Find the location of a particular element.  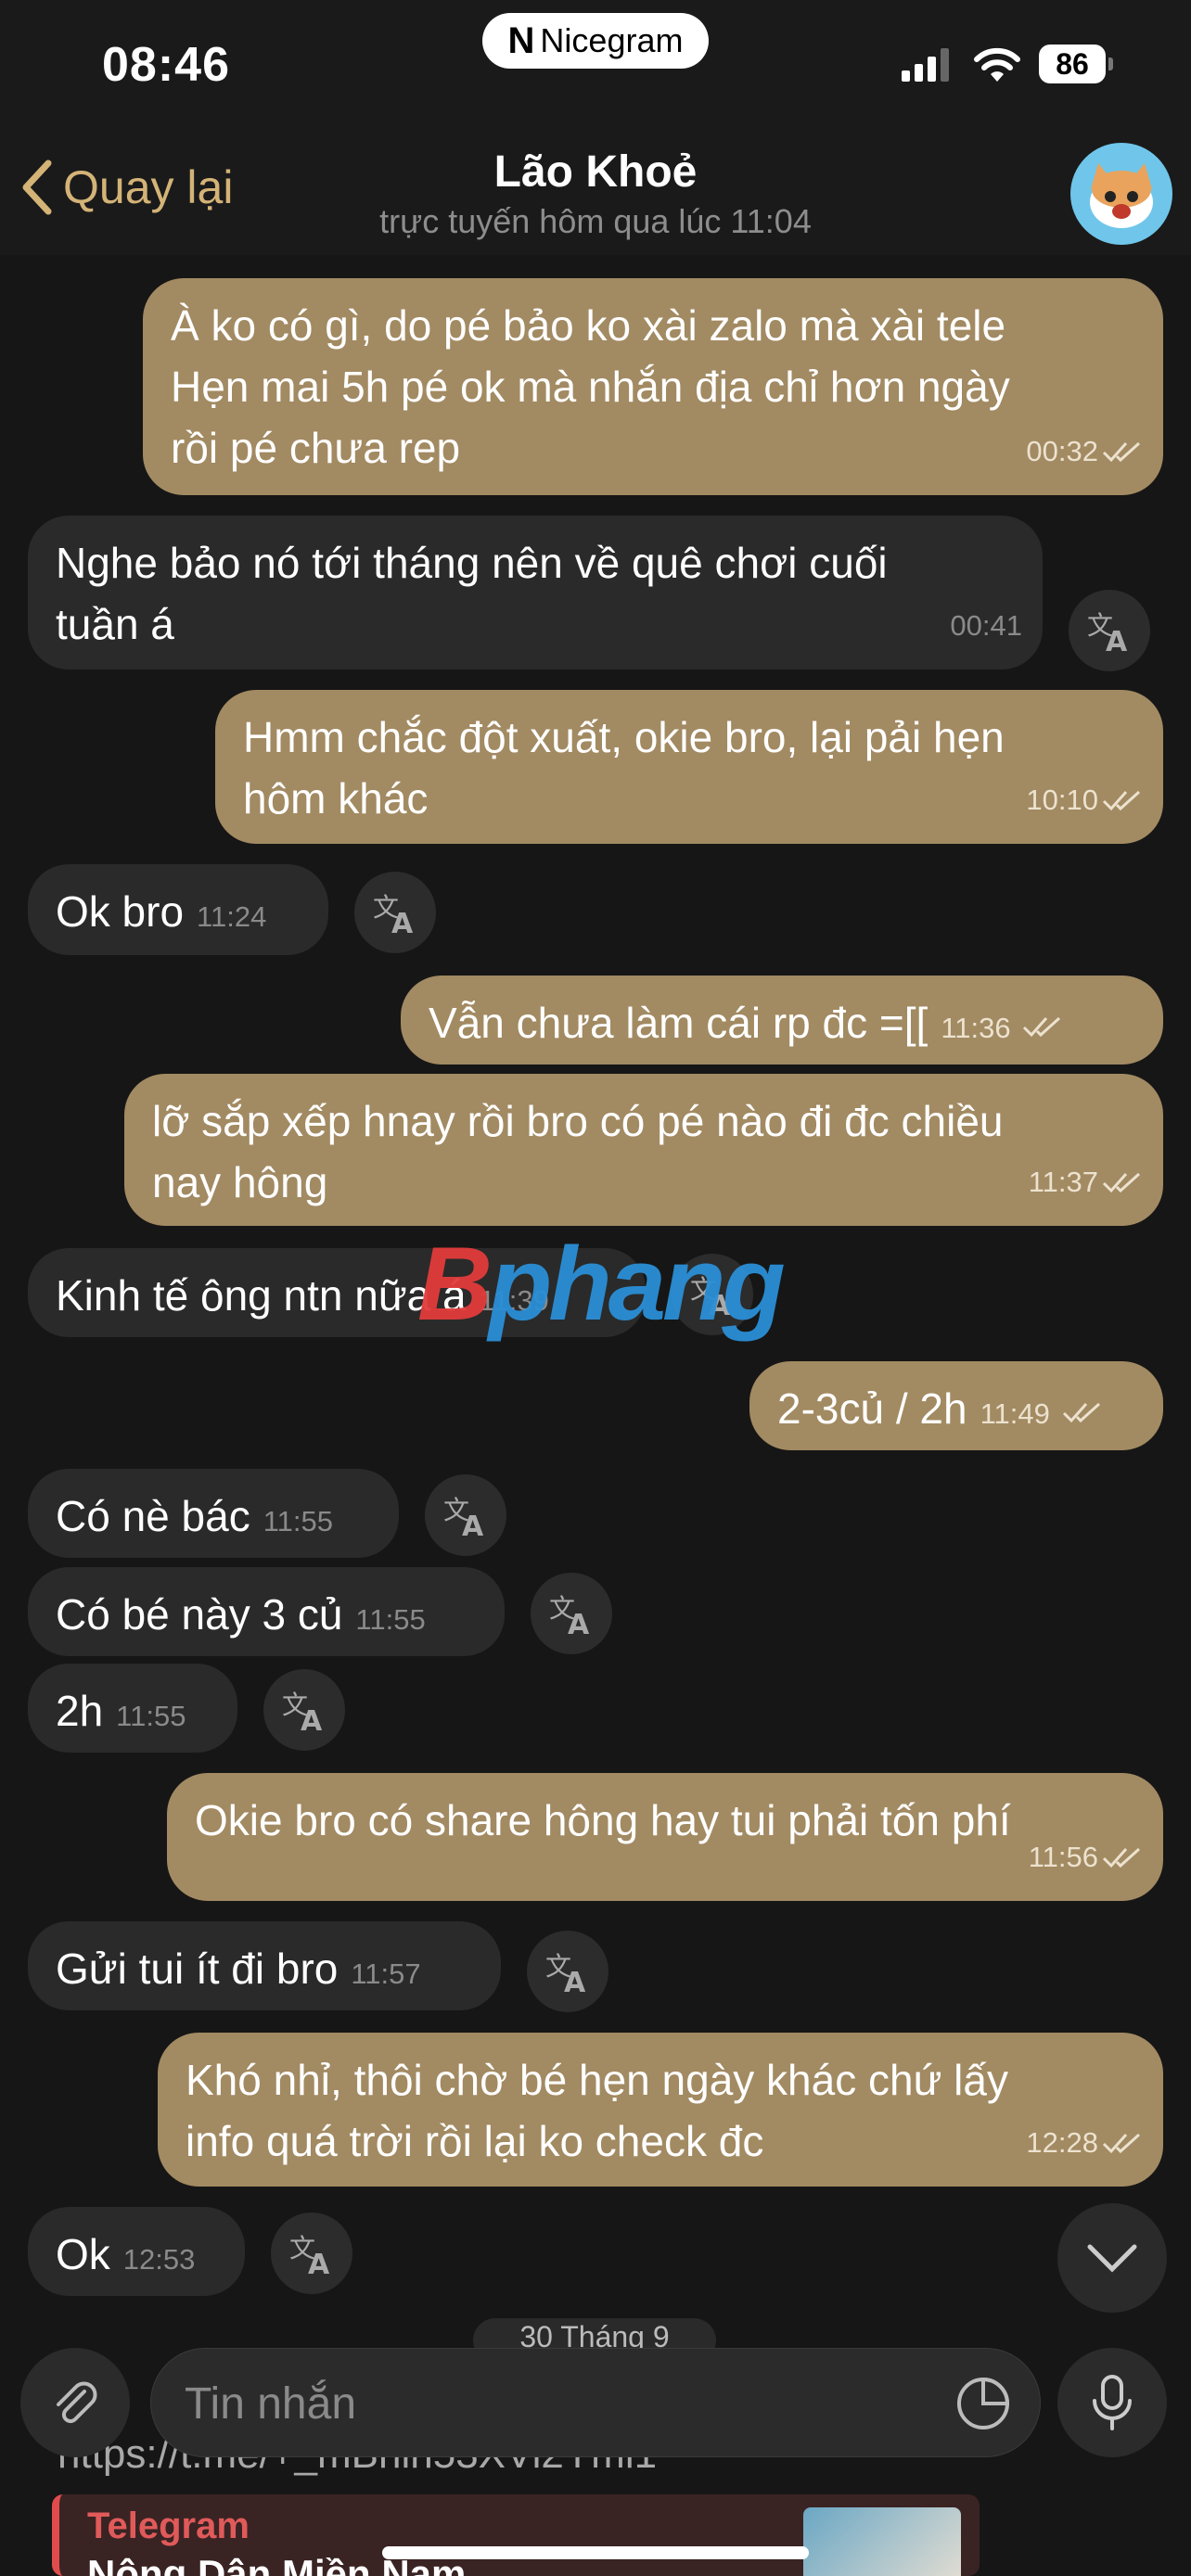

message-time: 11:36 is located at coordinates (976, 1028).